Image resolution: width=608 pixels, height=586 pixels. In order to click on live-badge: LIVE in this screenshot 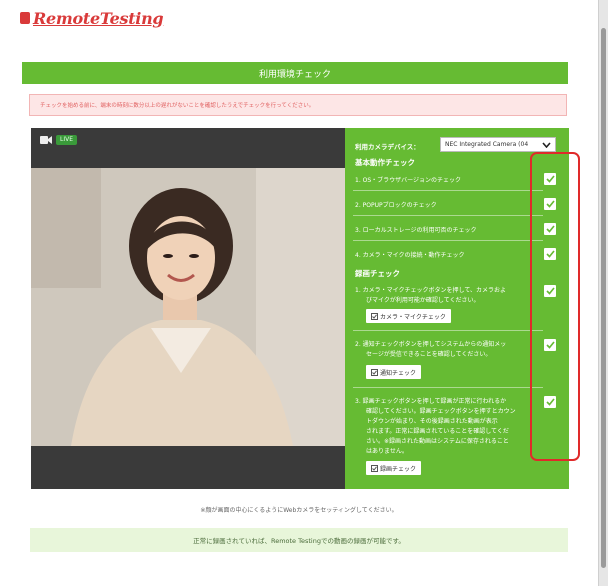, I will do `click(67, 140)`.